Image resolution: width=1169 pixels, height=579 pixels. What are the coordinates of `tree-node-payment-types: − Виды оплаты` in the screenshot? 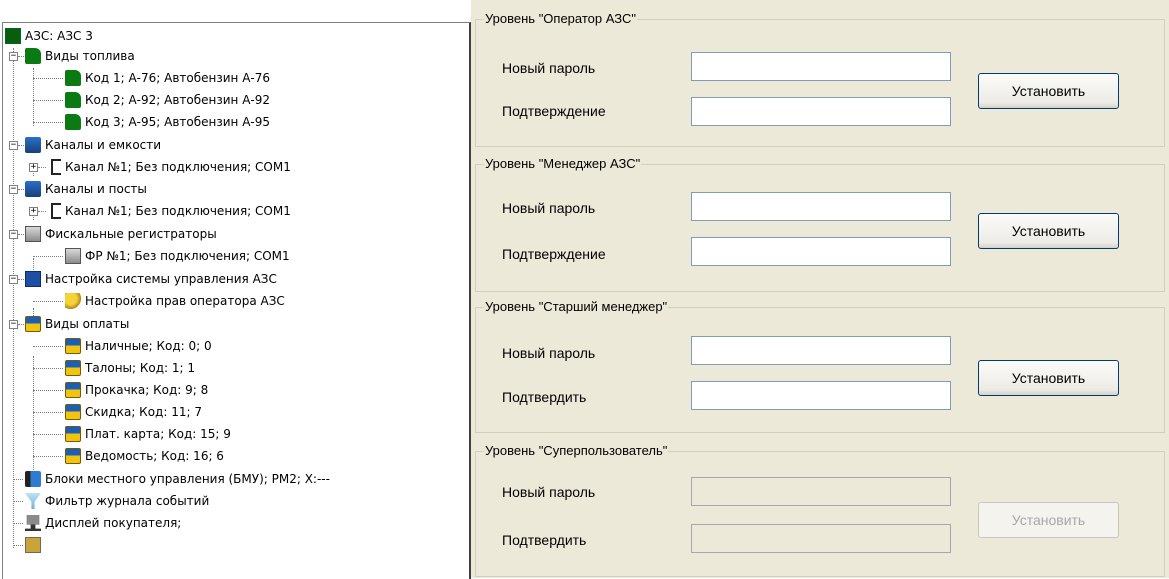 It's located at (233, 324).